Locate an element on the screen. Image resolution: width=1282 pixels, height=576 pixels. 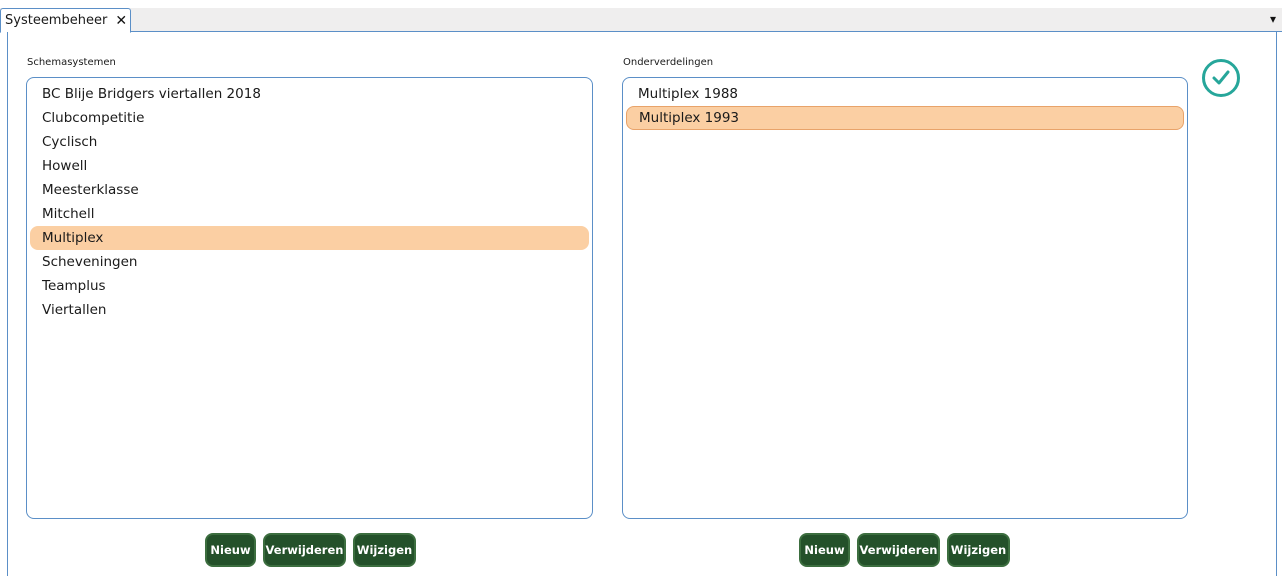
confirm-button is located at coordinates (1221, 78).